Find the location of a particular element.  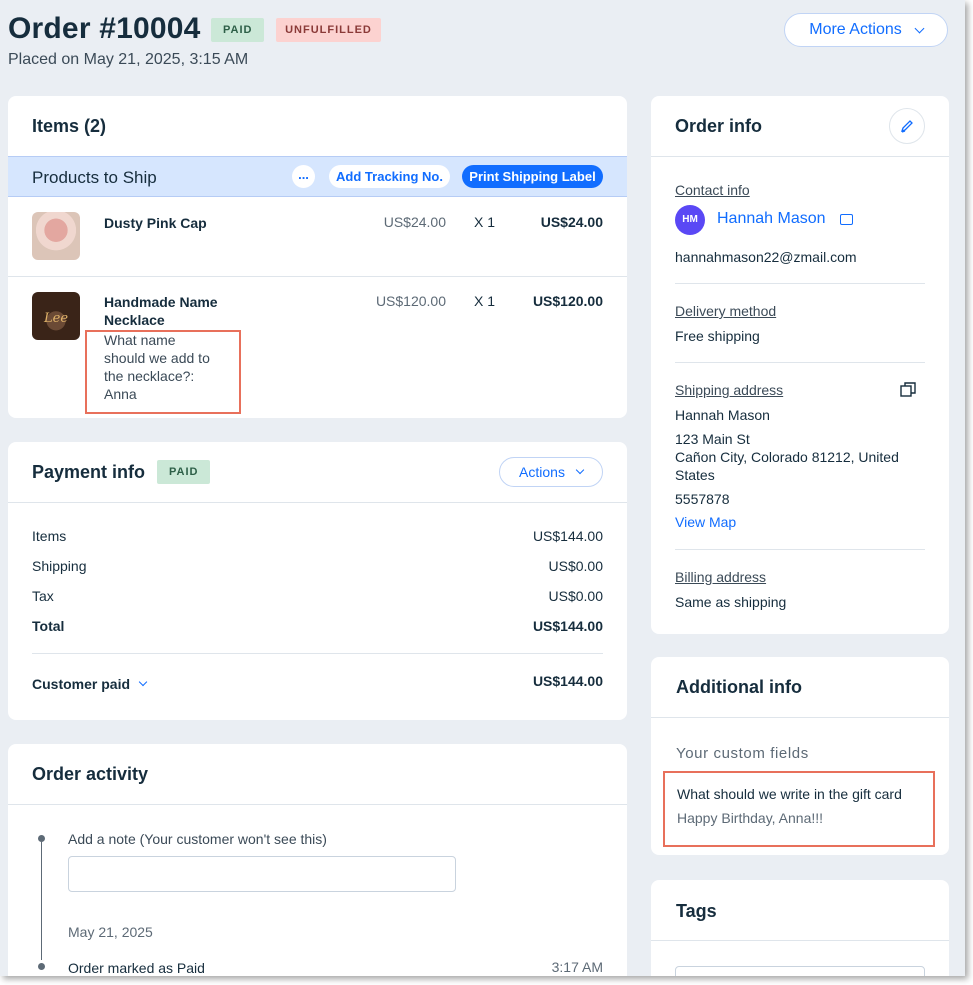

payment-total-label: Total is located at coordinates (48, 626).